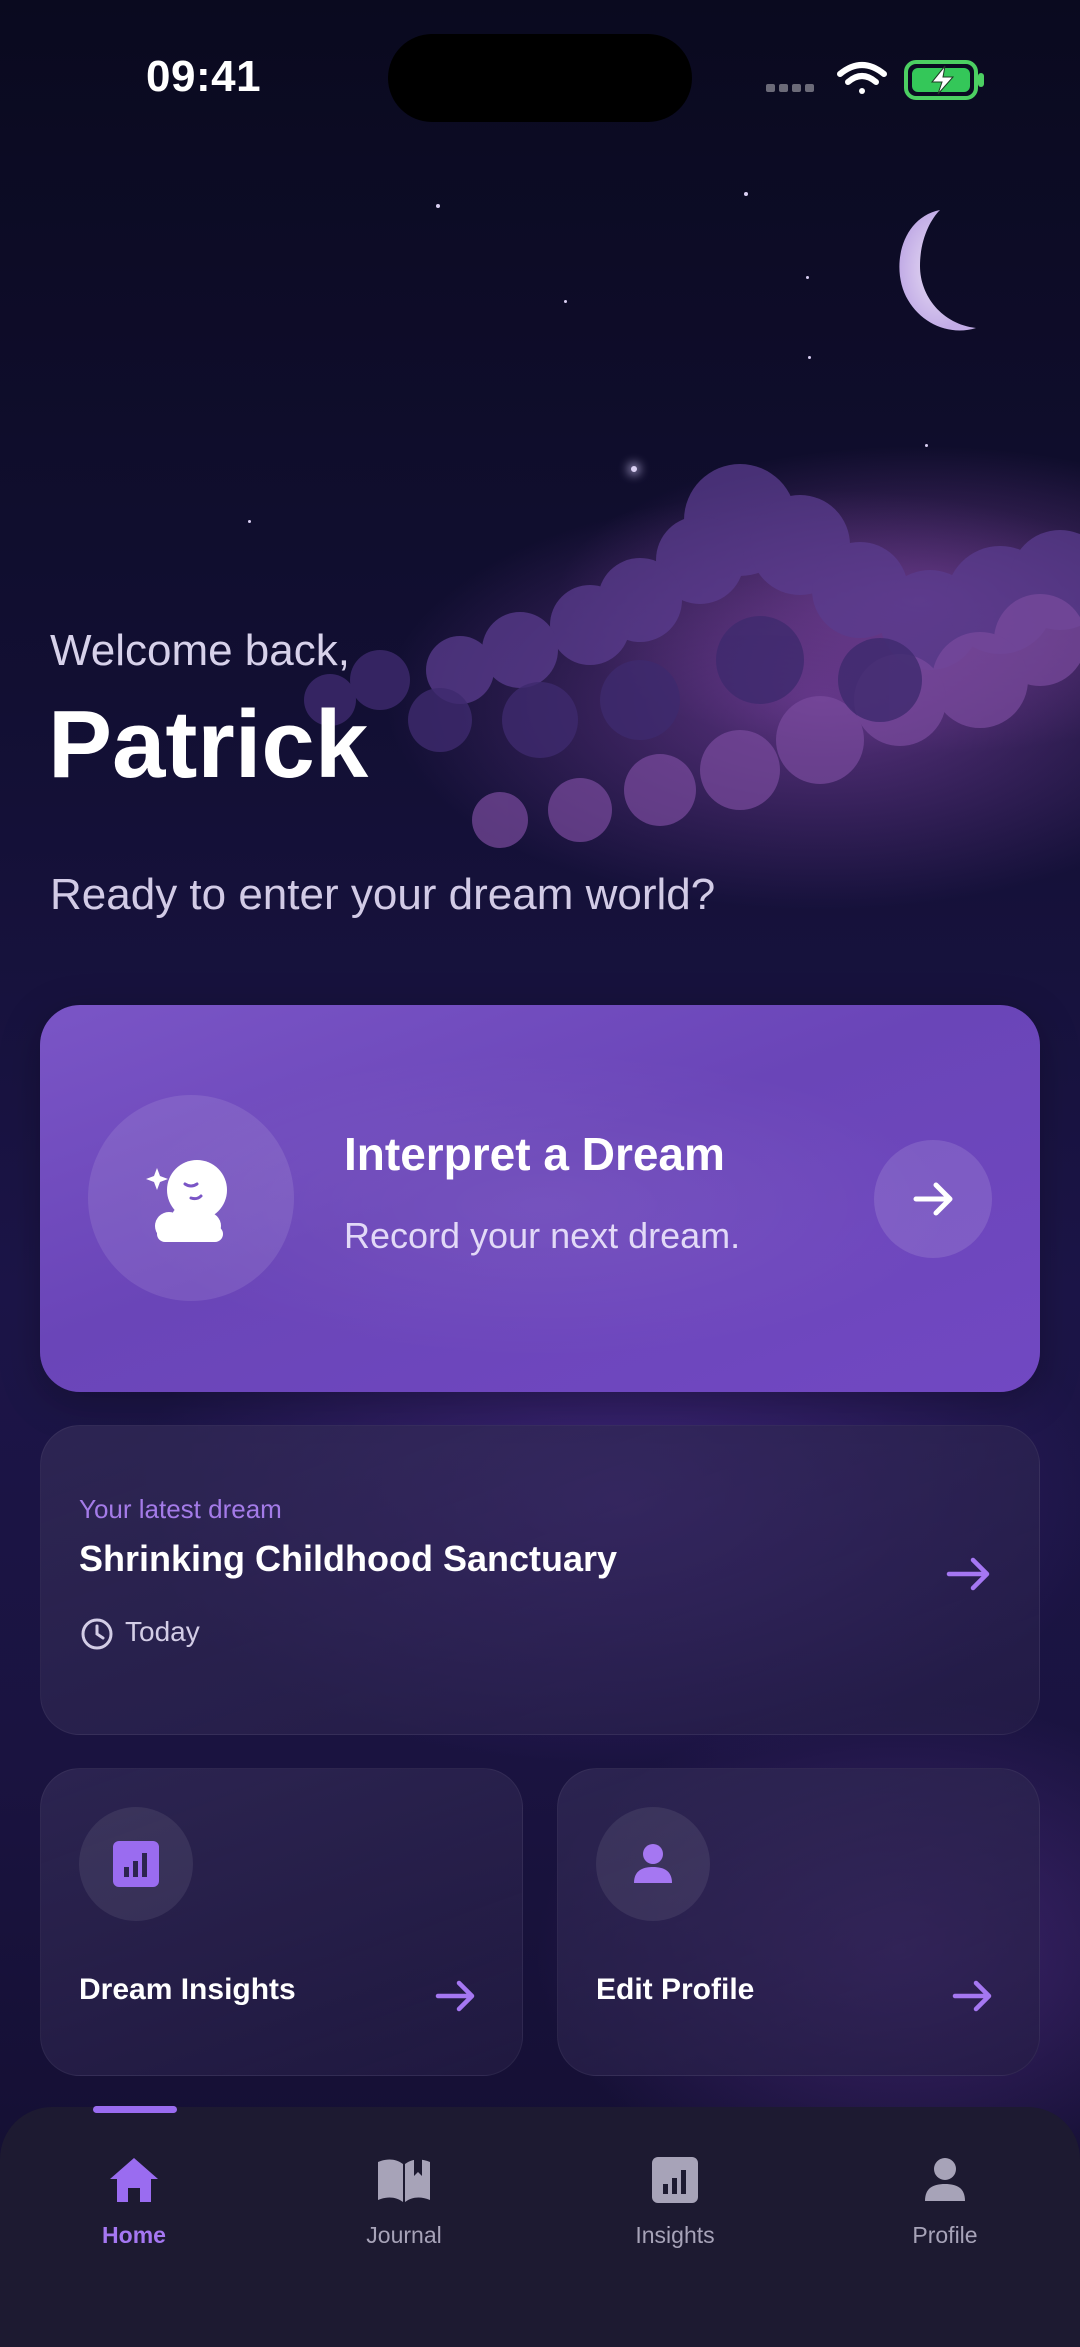 This screenshot has height=2347, width=1080. Describe the element at coordinates (383, 894) in the screenshot. I see `greeting-subtitle: Ready to enter your dream world?` at that location.